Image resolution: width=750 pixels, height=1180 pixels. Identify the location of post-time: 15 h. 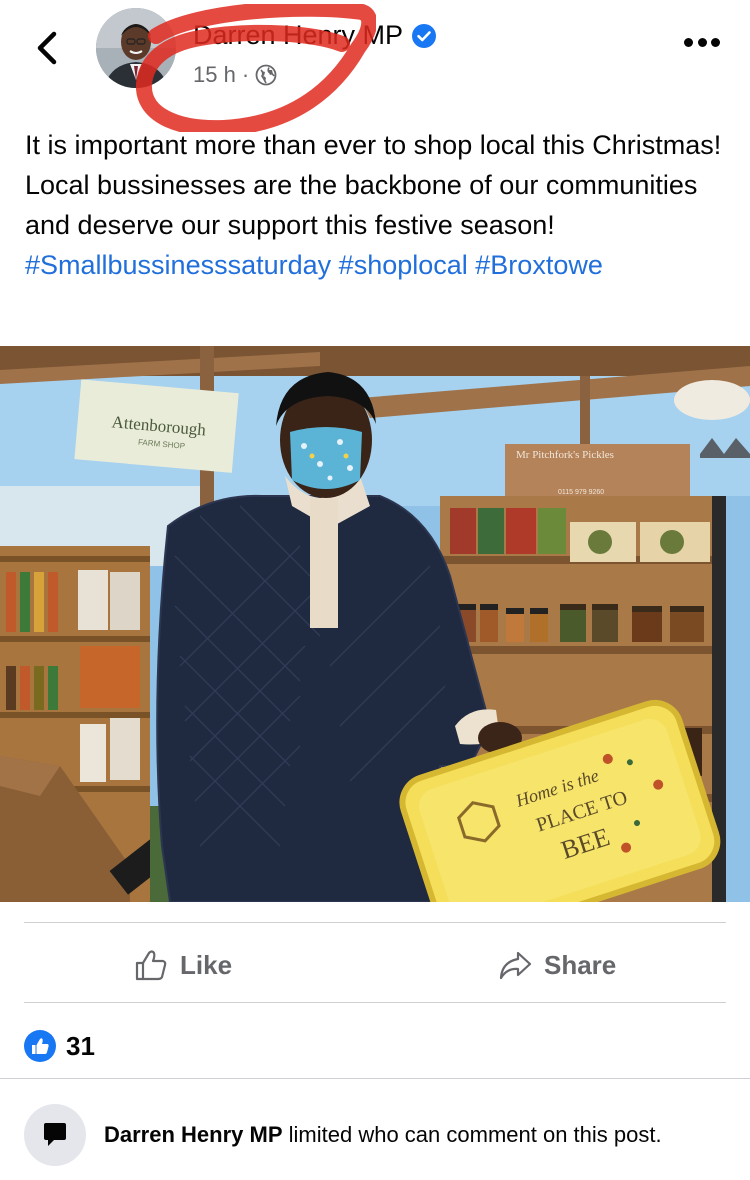
(214, 75).